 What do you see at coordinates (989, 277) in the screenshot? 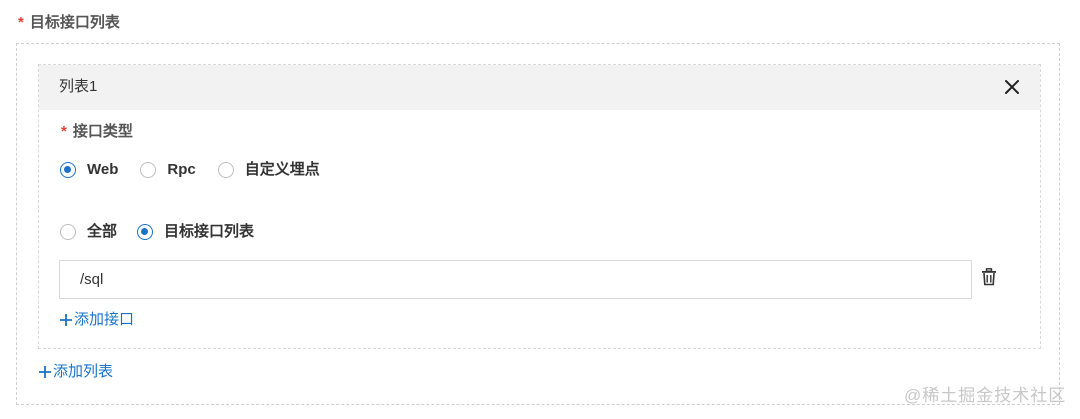
I see `trash-icon` at bounding box center [989, 277].